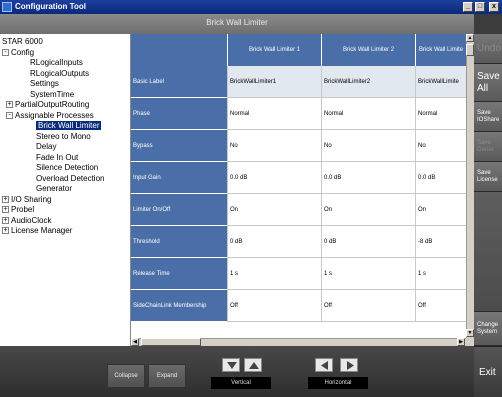 The width and height of the screenshot is (502, 397). Describe the element at coordinates (470, 50) in the screenshot. I see `vertical-scroll-thumb` at that location.